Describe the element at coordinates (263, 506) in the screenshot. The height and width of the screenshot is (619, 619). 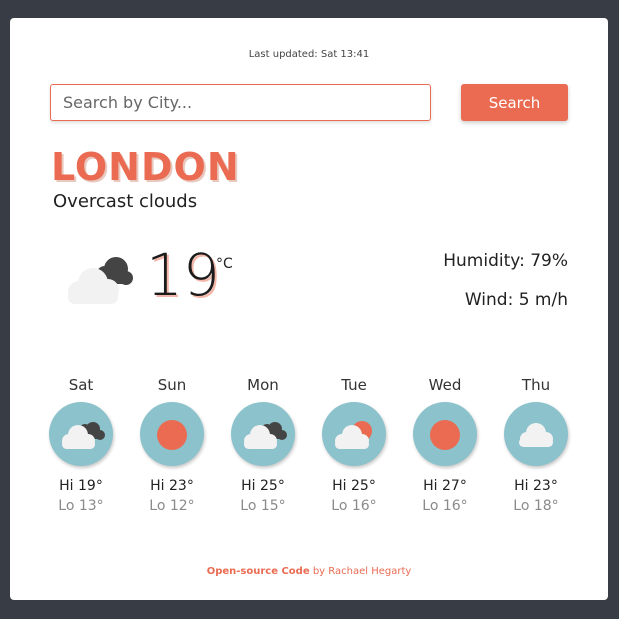
I see `low-temp: Lo 15°` at that location.